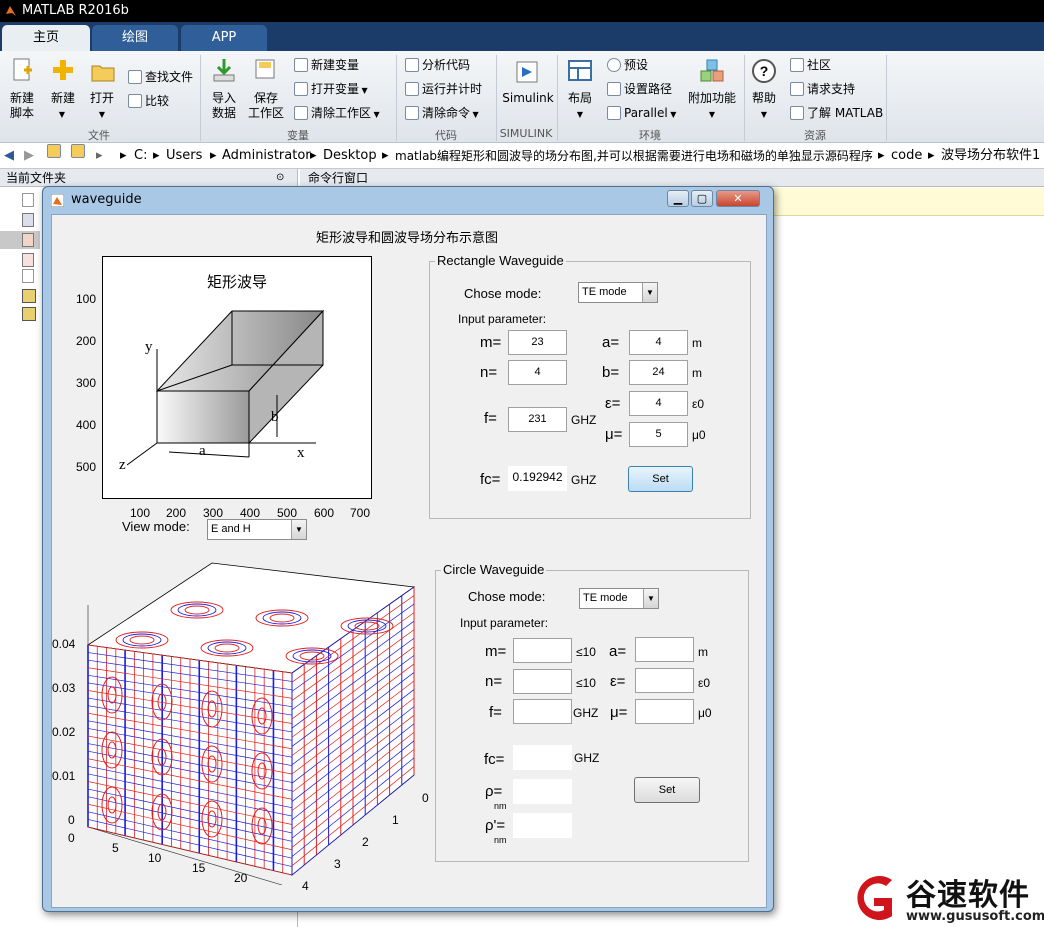 This screenshot has width=1044, height=927. Describe the element at coordinates (442, 114) in the screenshot. I see `clear-commands-button: 清除命令 ▼` at that location.